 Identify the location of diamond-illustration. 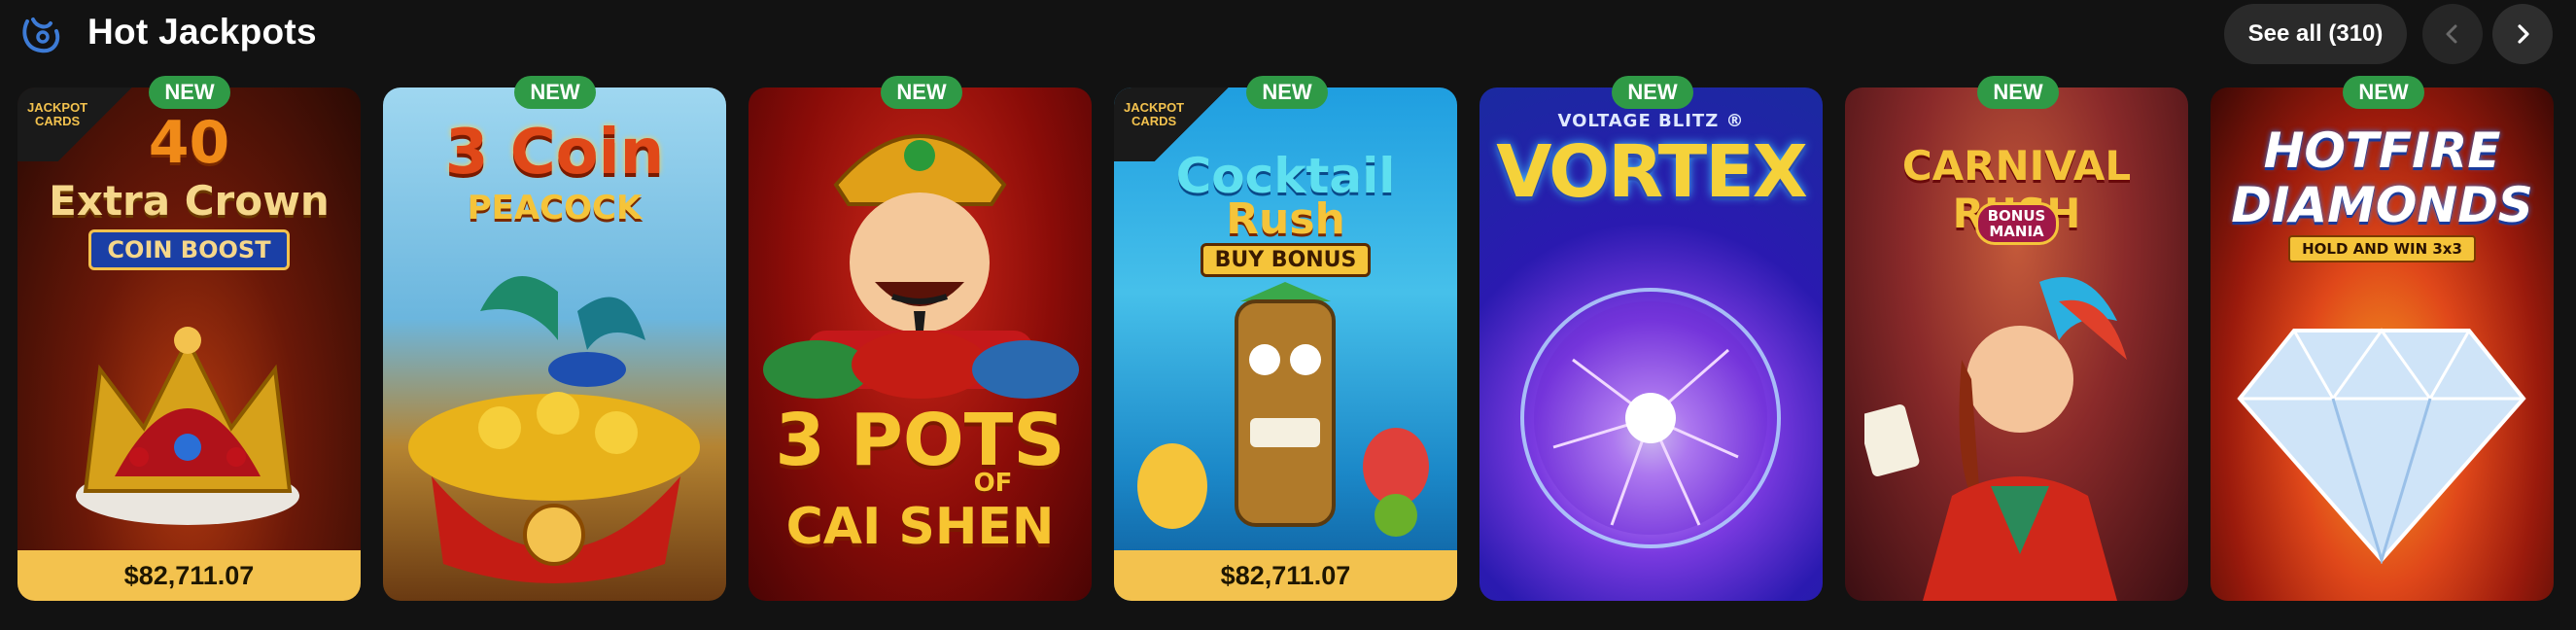
(2382, 446).